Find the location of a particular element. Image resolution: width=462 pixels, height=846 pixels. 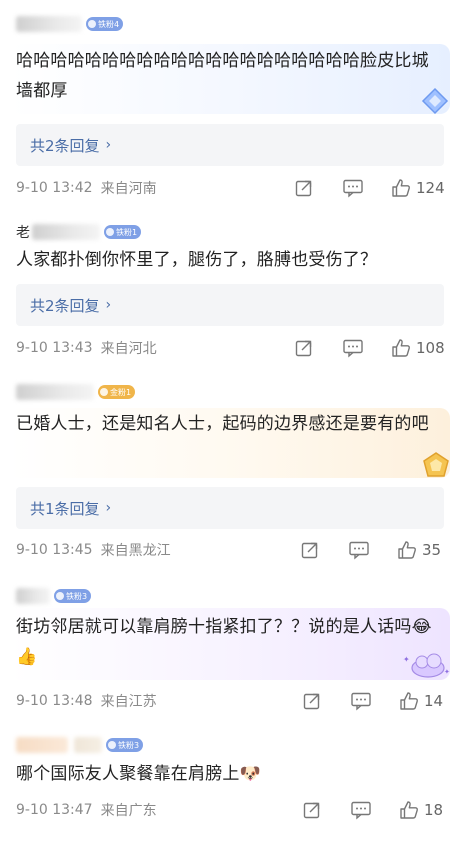

location: 来自河北 is located at coordinates (128, 349).